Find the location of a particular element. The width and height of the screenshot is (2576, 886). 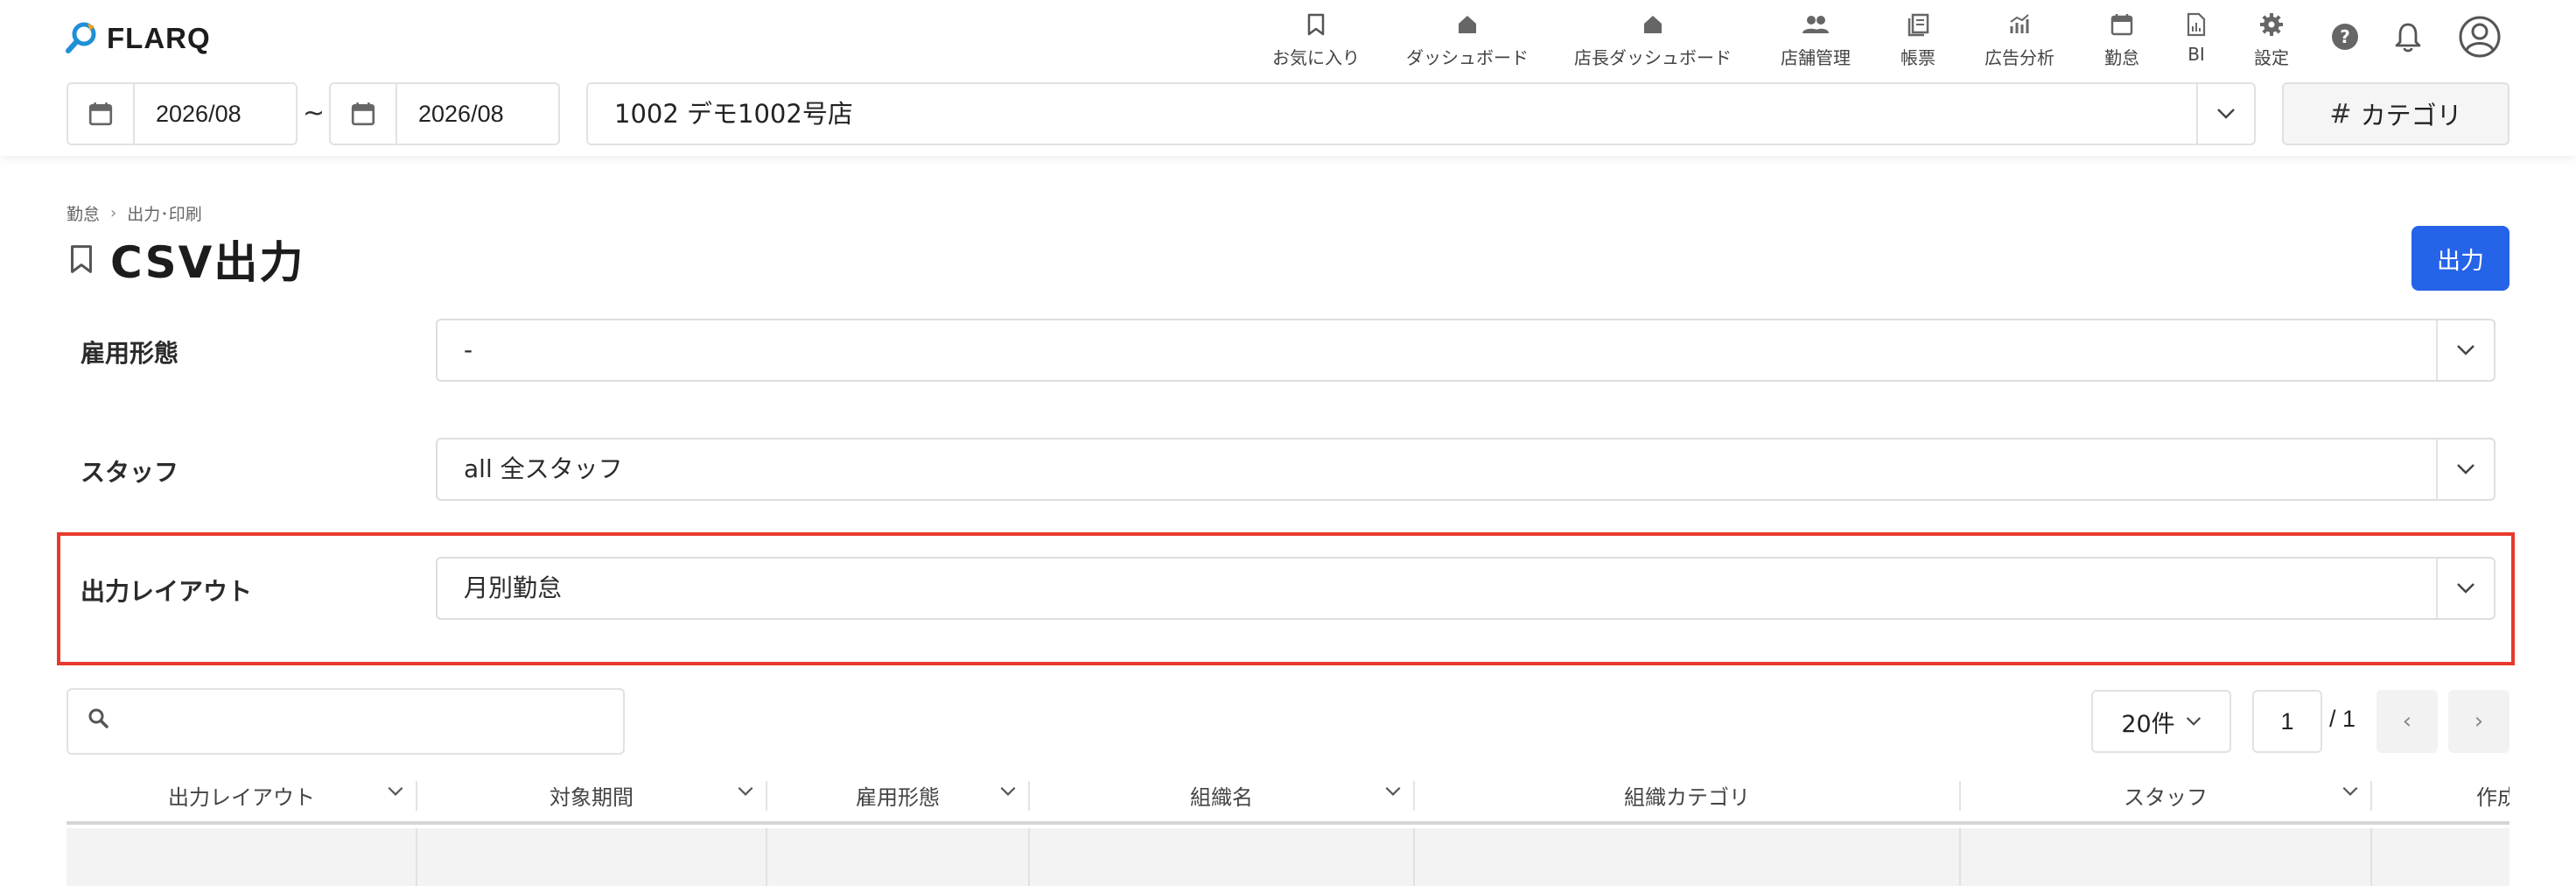

output-layout-select: 月別勤怠 is located at coordinates (1466, 589).